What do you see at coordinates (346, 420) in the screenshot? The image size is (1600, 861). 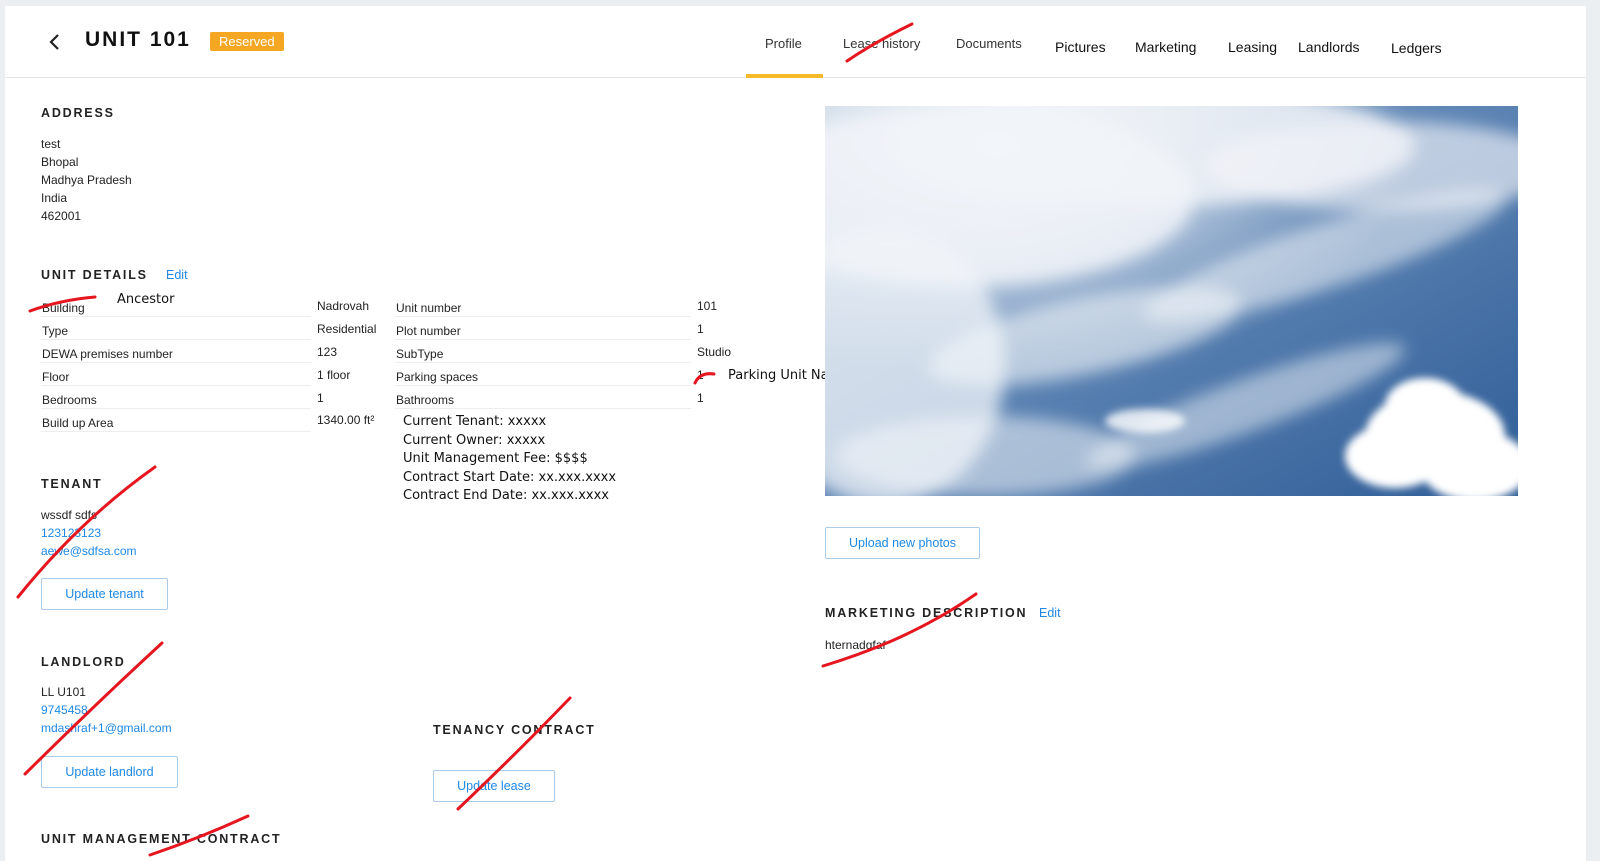 I see `detail-value: 1340.00 ft²` at bounding box center [346, 420].